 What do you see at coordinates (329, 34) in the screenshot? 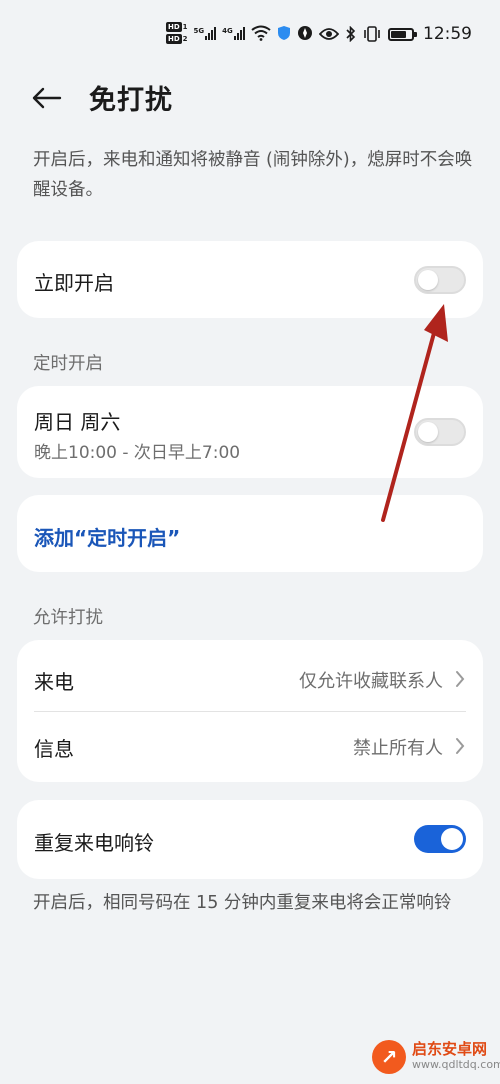
I see `eye-icon` at bounding box center [329, 34].